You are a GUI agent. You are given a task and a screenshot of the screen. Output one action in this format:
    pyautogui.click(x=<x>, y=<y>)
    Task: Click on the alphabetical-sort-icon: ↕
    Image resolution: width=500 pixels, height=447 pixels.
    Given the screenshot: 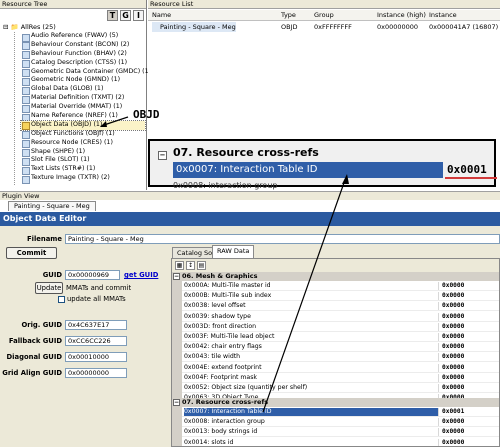 What is the action you would take?
    pyautogui.click(x=190, y=265)
    